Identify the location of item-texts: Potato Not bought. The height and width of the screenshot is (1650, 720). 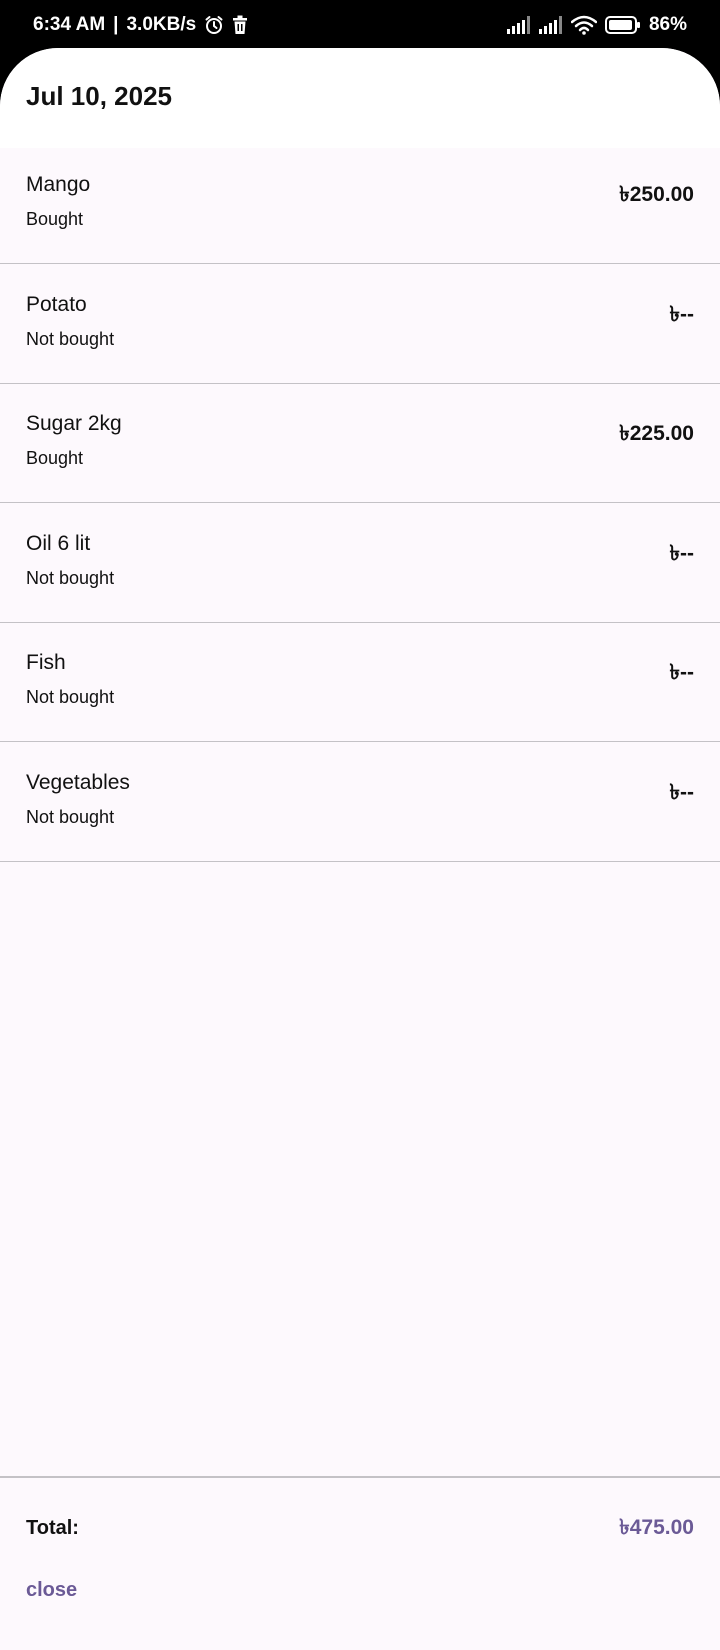
(70, 321).